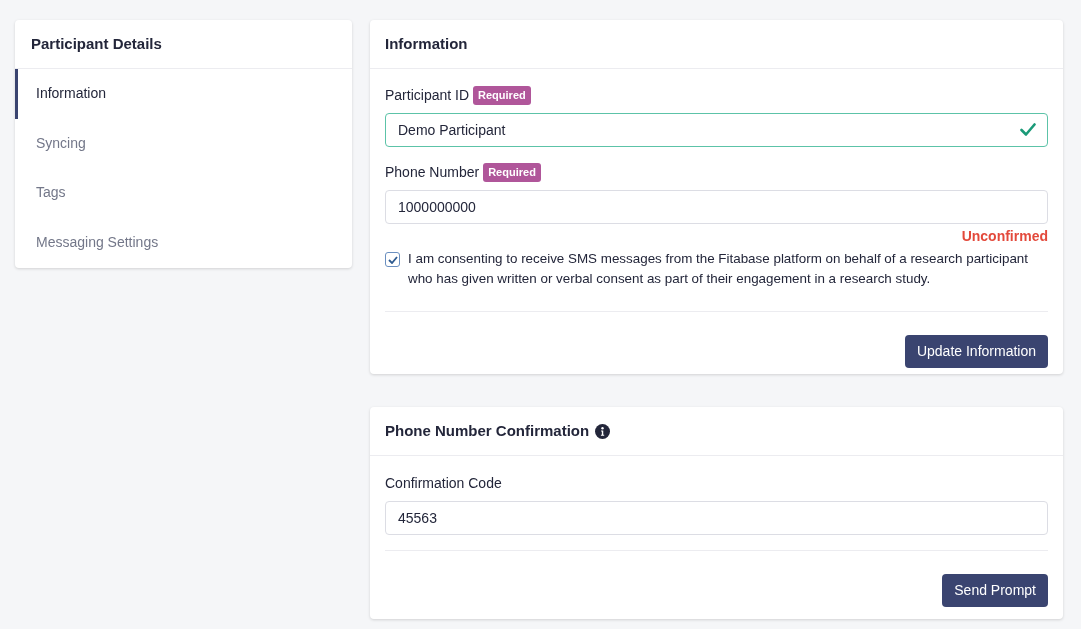 This screenshot has height=629, width=1081. What do you see at coordinates (432, 172) in the screenshot?
I see `field-label: Phone Number` at bounding box center [432, 172].